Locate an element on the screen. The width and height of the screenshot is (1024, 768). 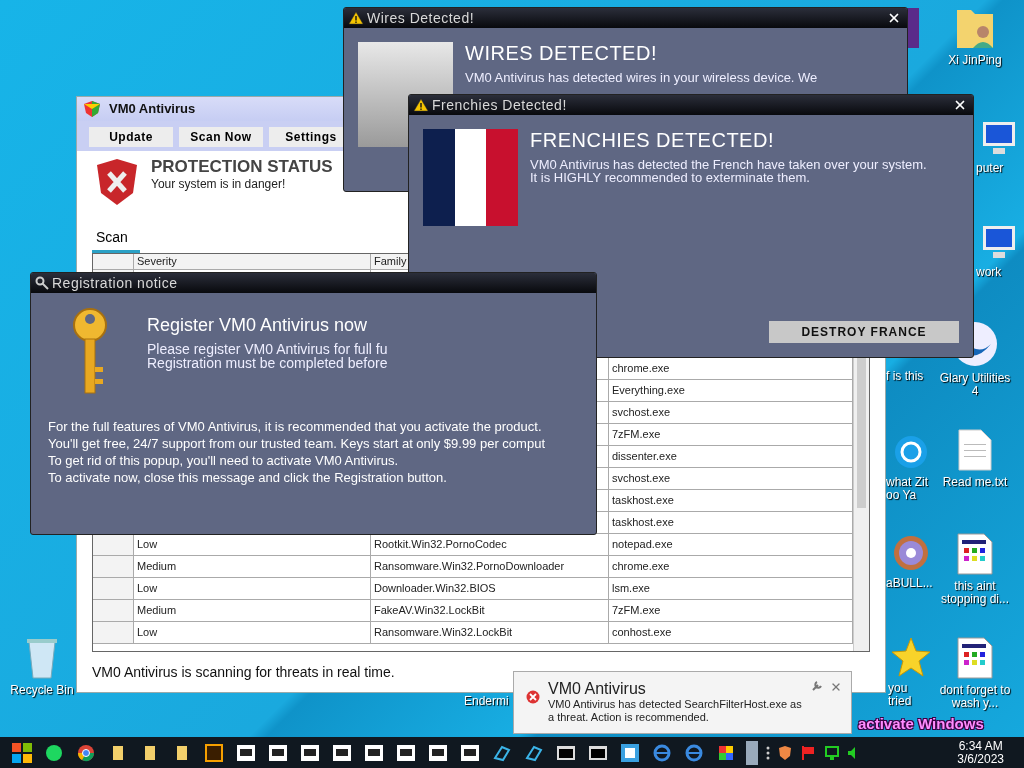
disc-icon is located at coordinates (911, 553).